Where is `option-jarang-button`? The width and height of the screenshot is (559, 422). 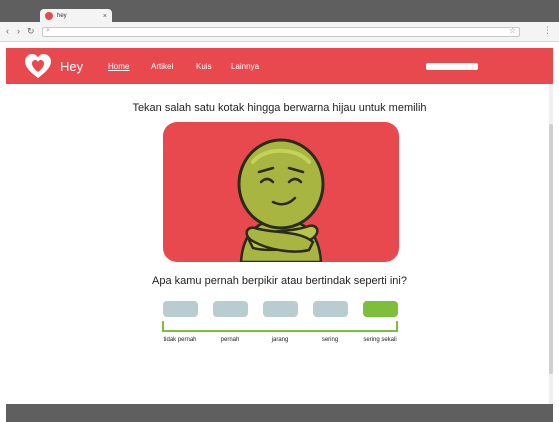
option-jarang-button is located at coordinates (280, 309).